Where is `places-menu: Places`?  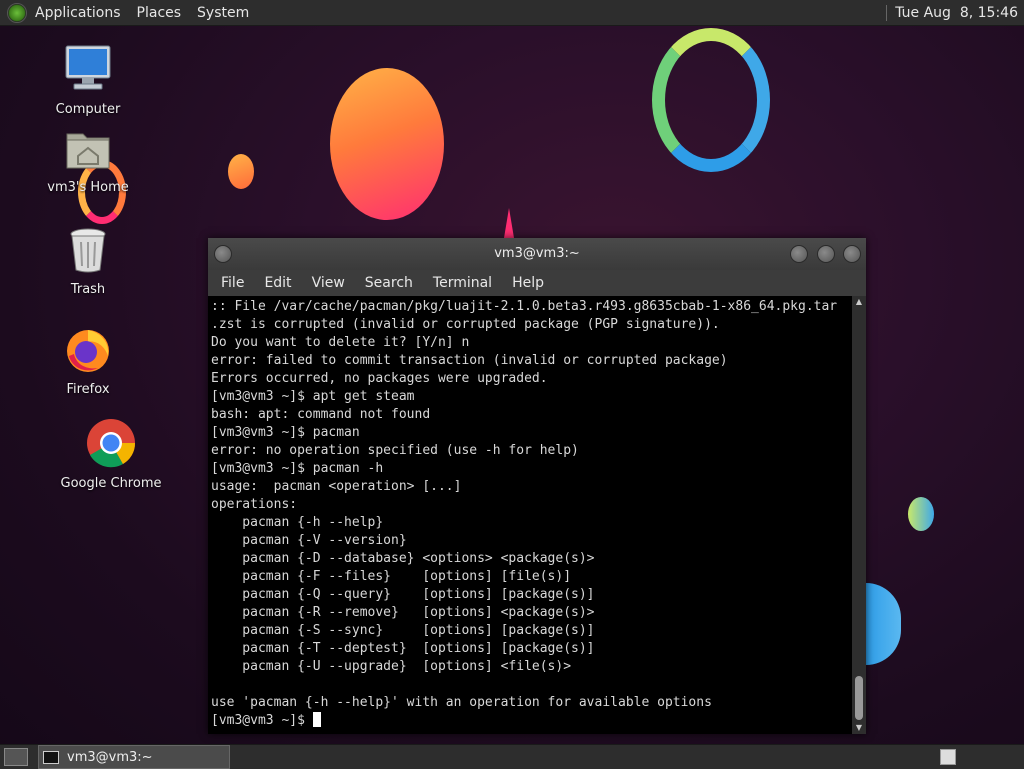 places-menu: Places is located at coordinates (159, 13).